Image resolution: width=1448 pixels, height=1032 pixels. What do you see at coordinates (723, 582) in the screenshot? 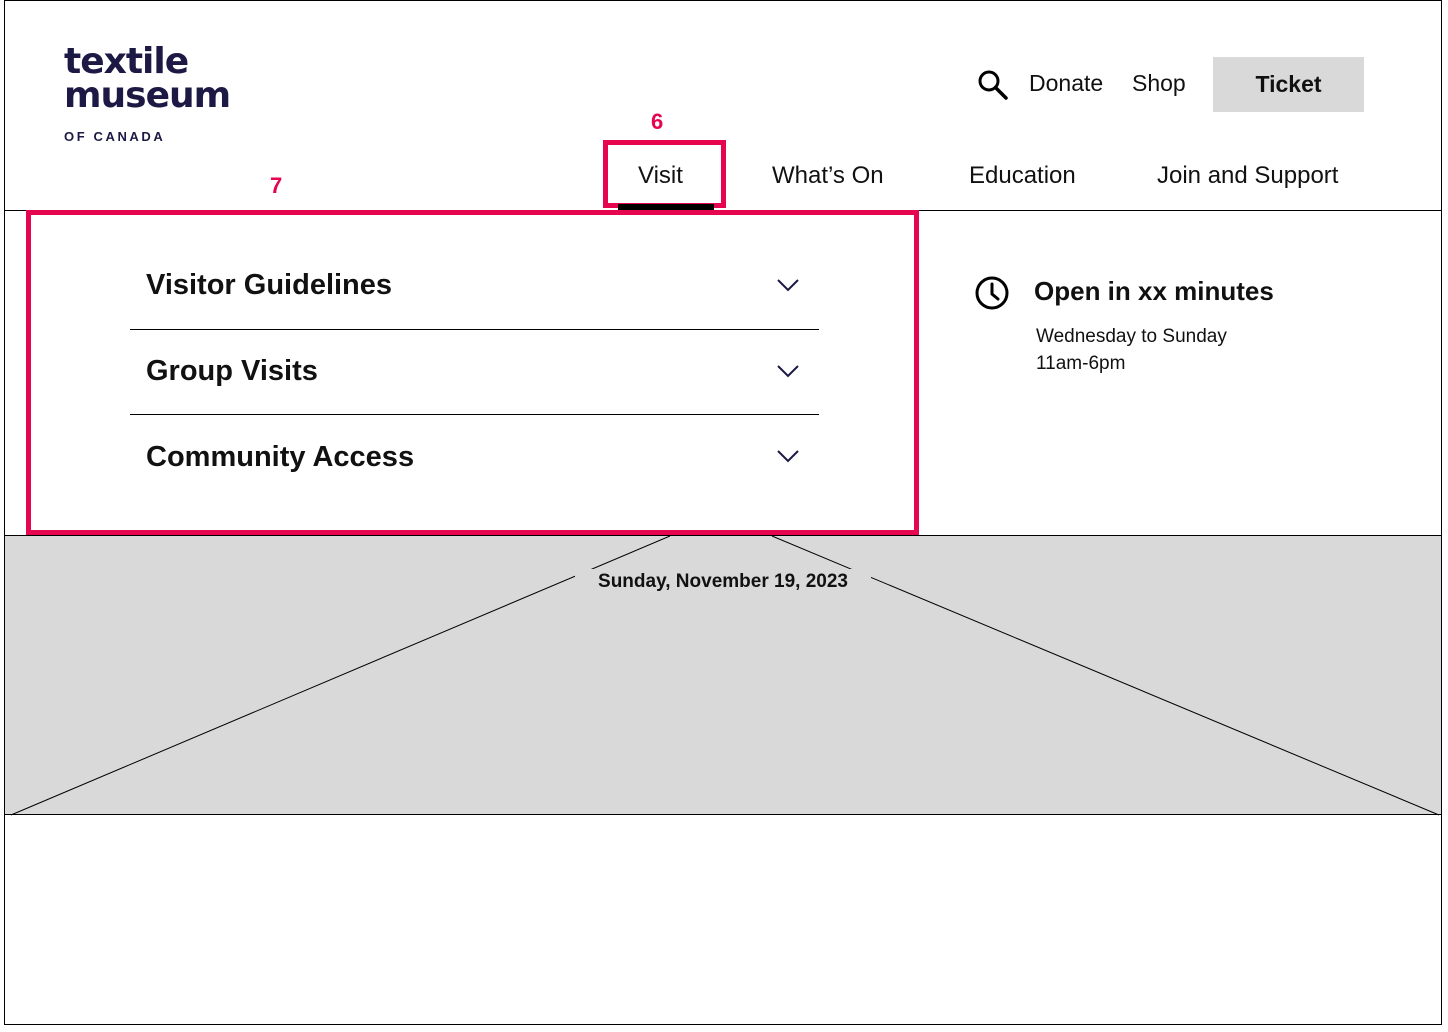
I see `hero-date: Sunday, November 19, 2023` at bounding box center [723, 582].